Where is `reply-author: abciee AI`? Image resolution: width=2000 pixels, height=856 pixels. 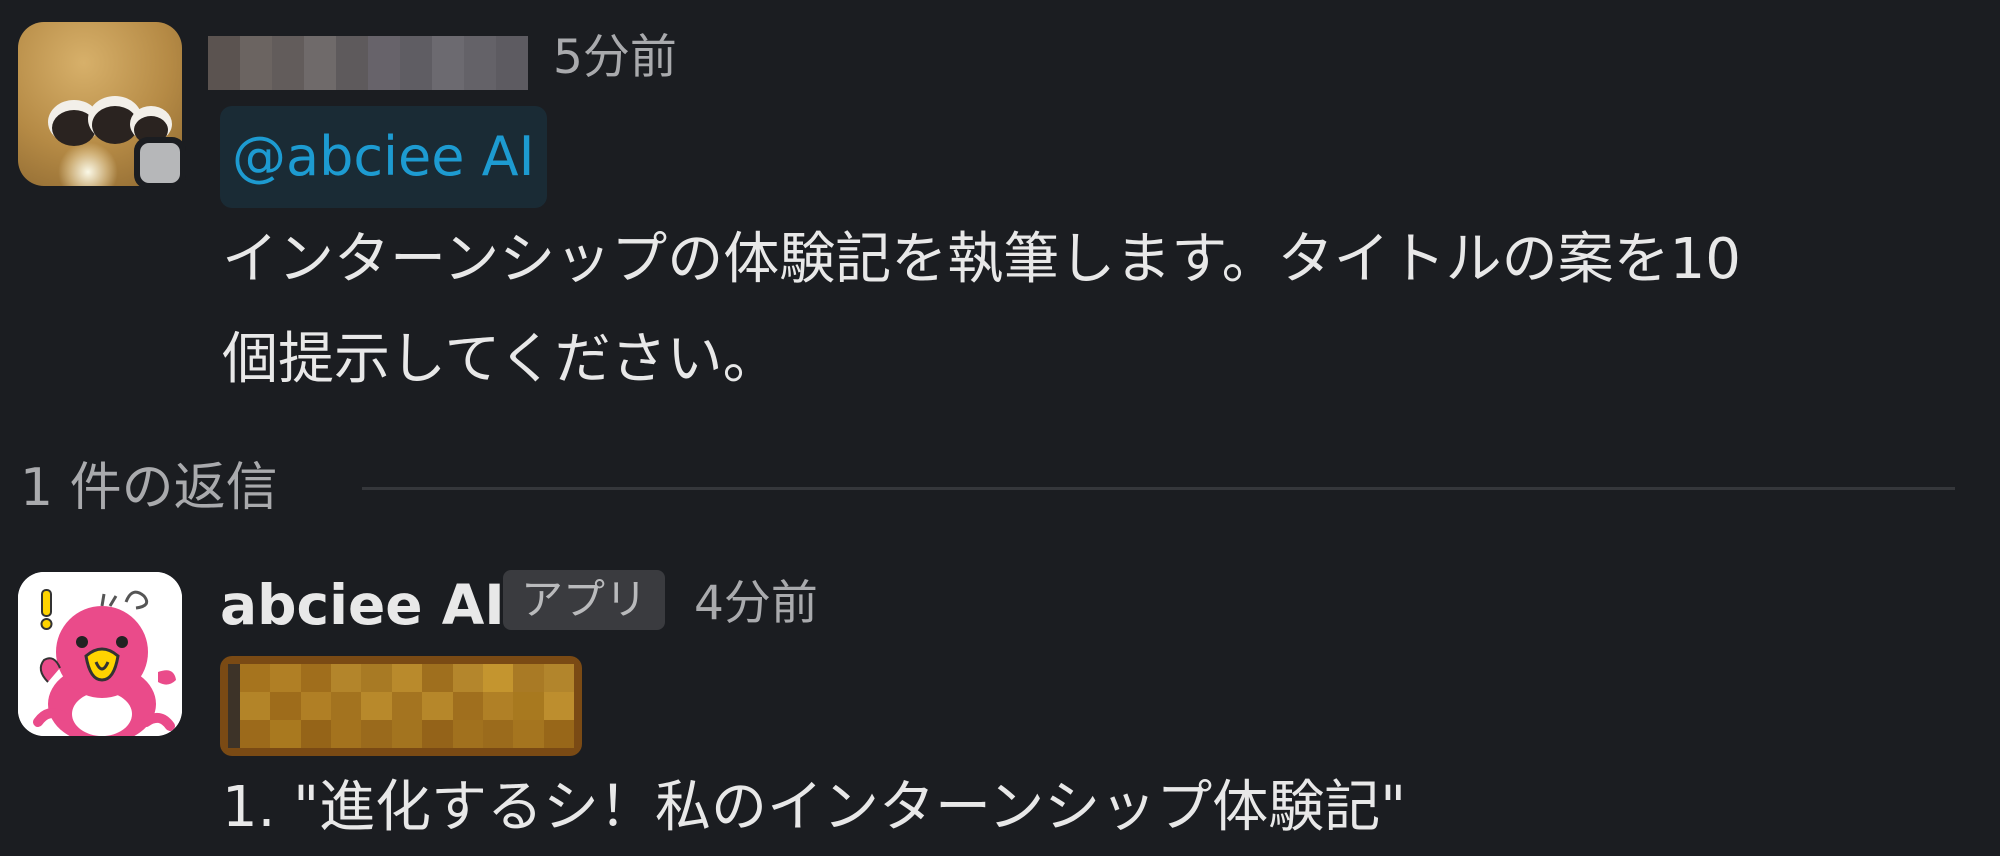 reply-author: abciee AI is located at coordinates (362, 605).